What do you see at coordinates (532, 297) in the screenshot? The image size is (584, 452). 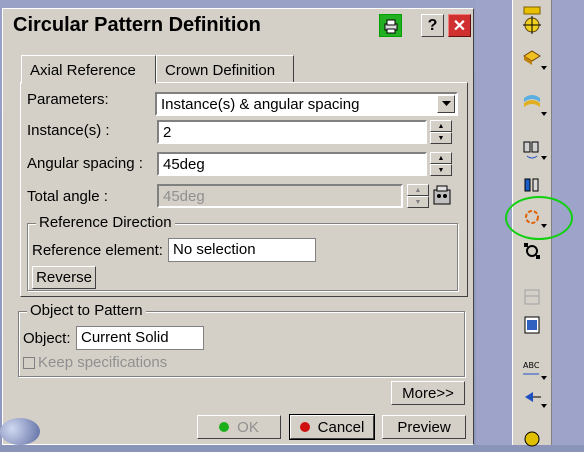 I see `thickness-icon` at bounding box center [532, 297].